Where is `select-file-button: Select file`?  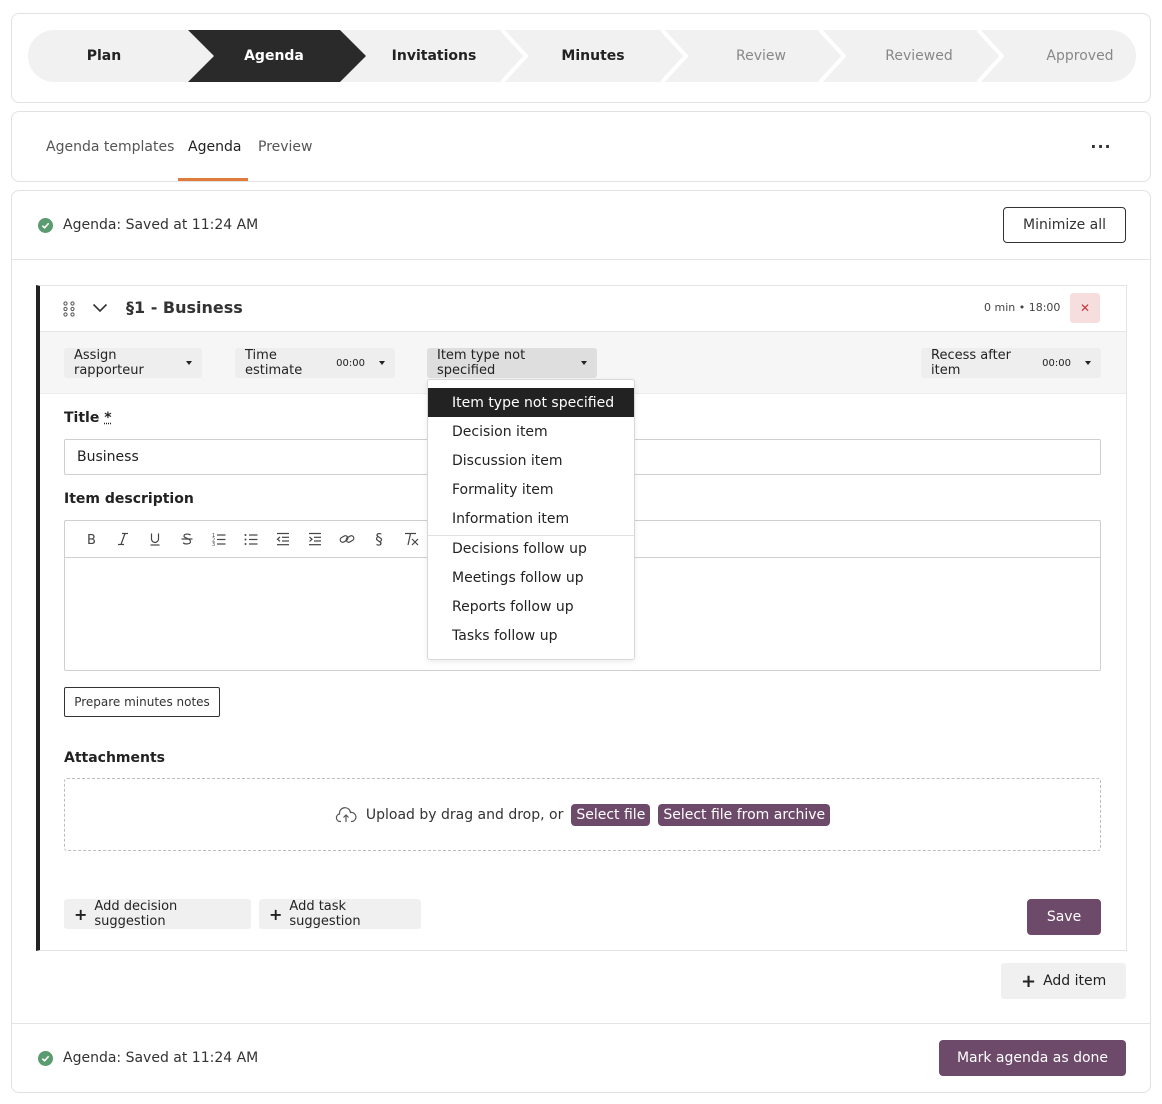
select-file-button: Select file is located at coordinates (611, 814).